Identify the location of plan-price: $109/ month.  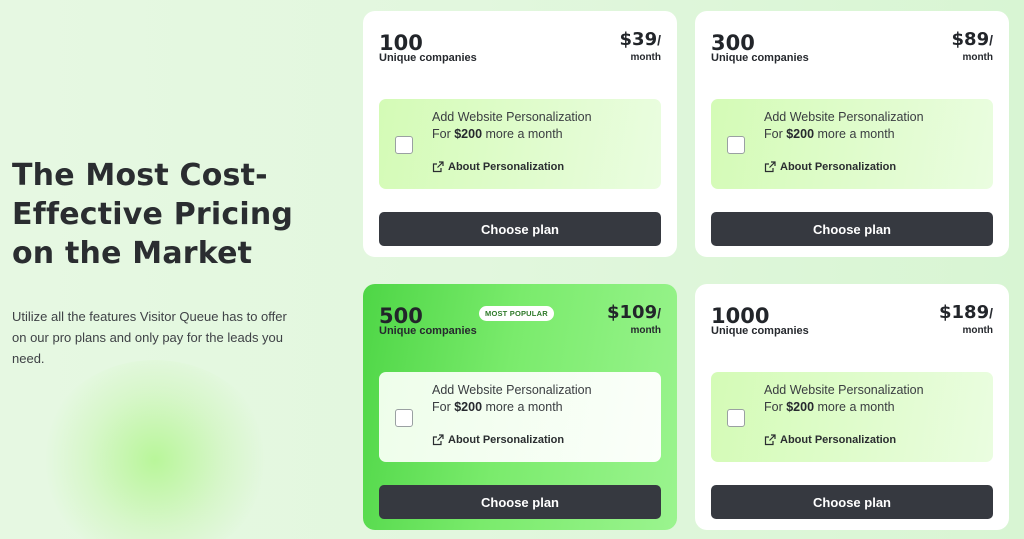
(634, 319).